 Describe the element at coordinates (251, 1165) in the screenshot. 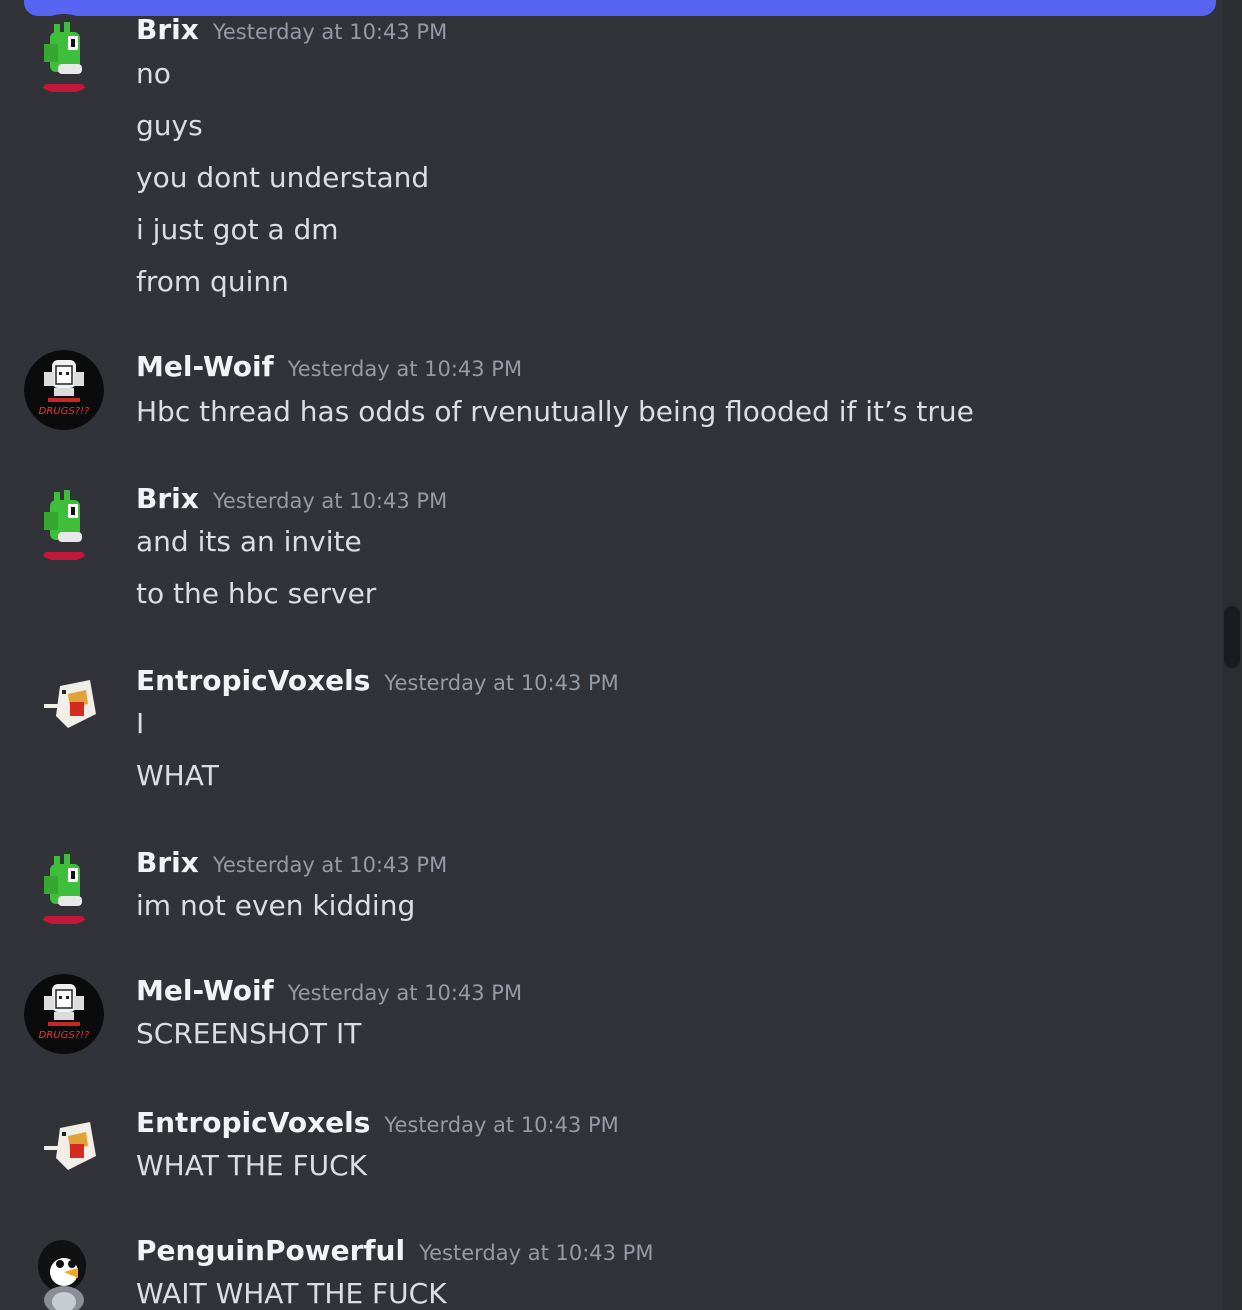

I see `message-text: WHAT THE FUCK` at that location.